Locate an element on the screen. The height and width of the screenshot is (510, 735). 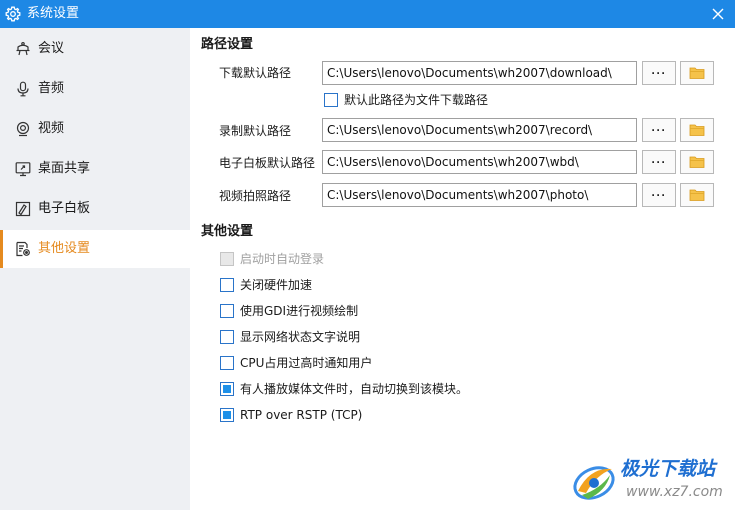
meeting-icon is located at coordinates (23, 48).